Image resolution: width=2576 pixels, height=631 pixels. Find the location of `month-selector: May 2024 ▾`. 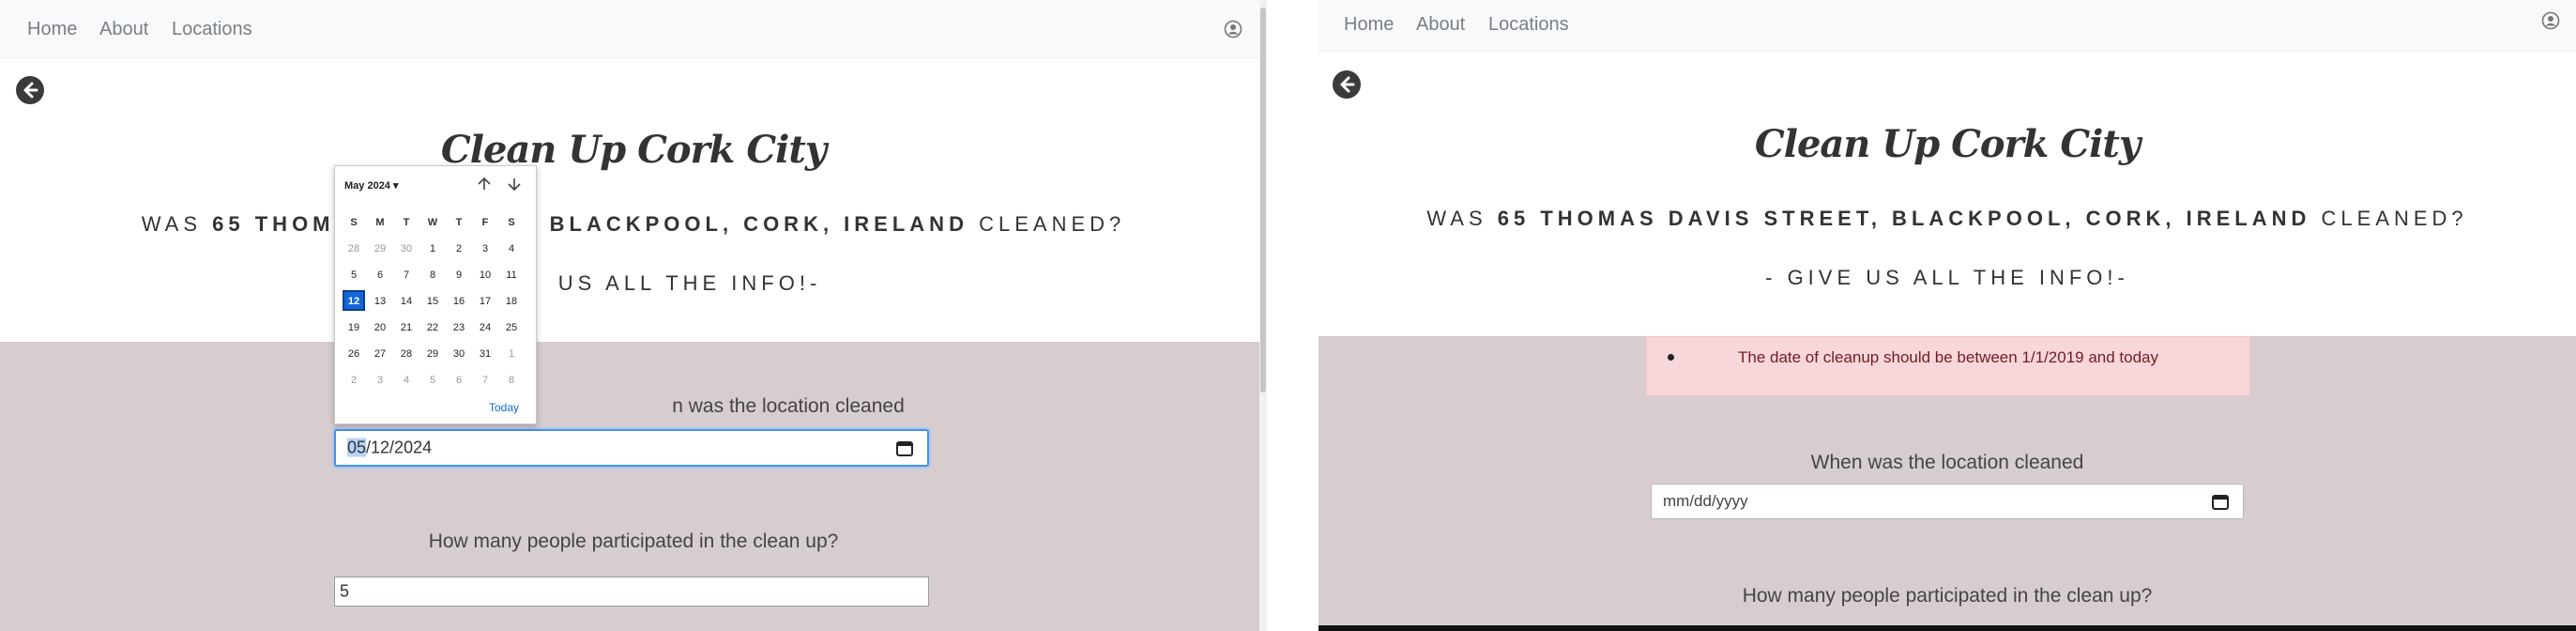

month-selector: May 2024 ▾ is located at coordinates (371, 185).